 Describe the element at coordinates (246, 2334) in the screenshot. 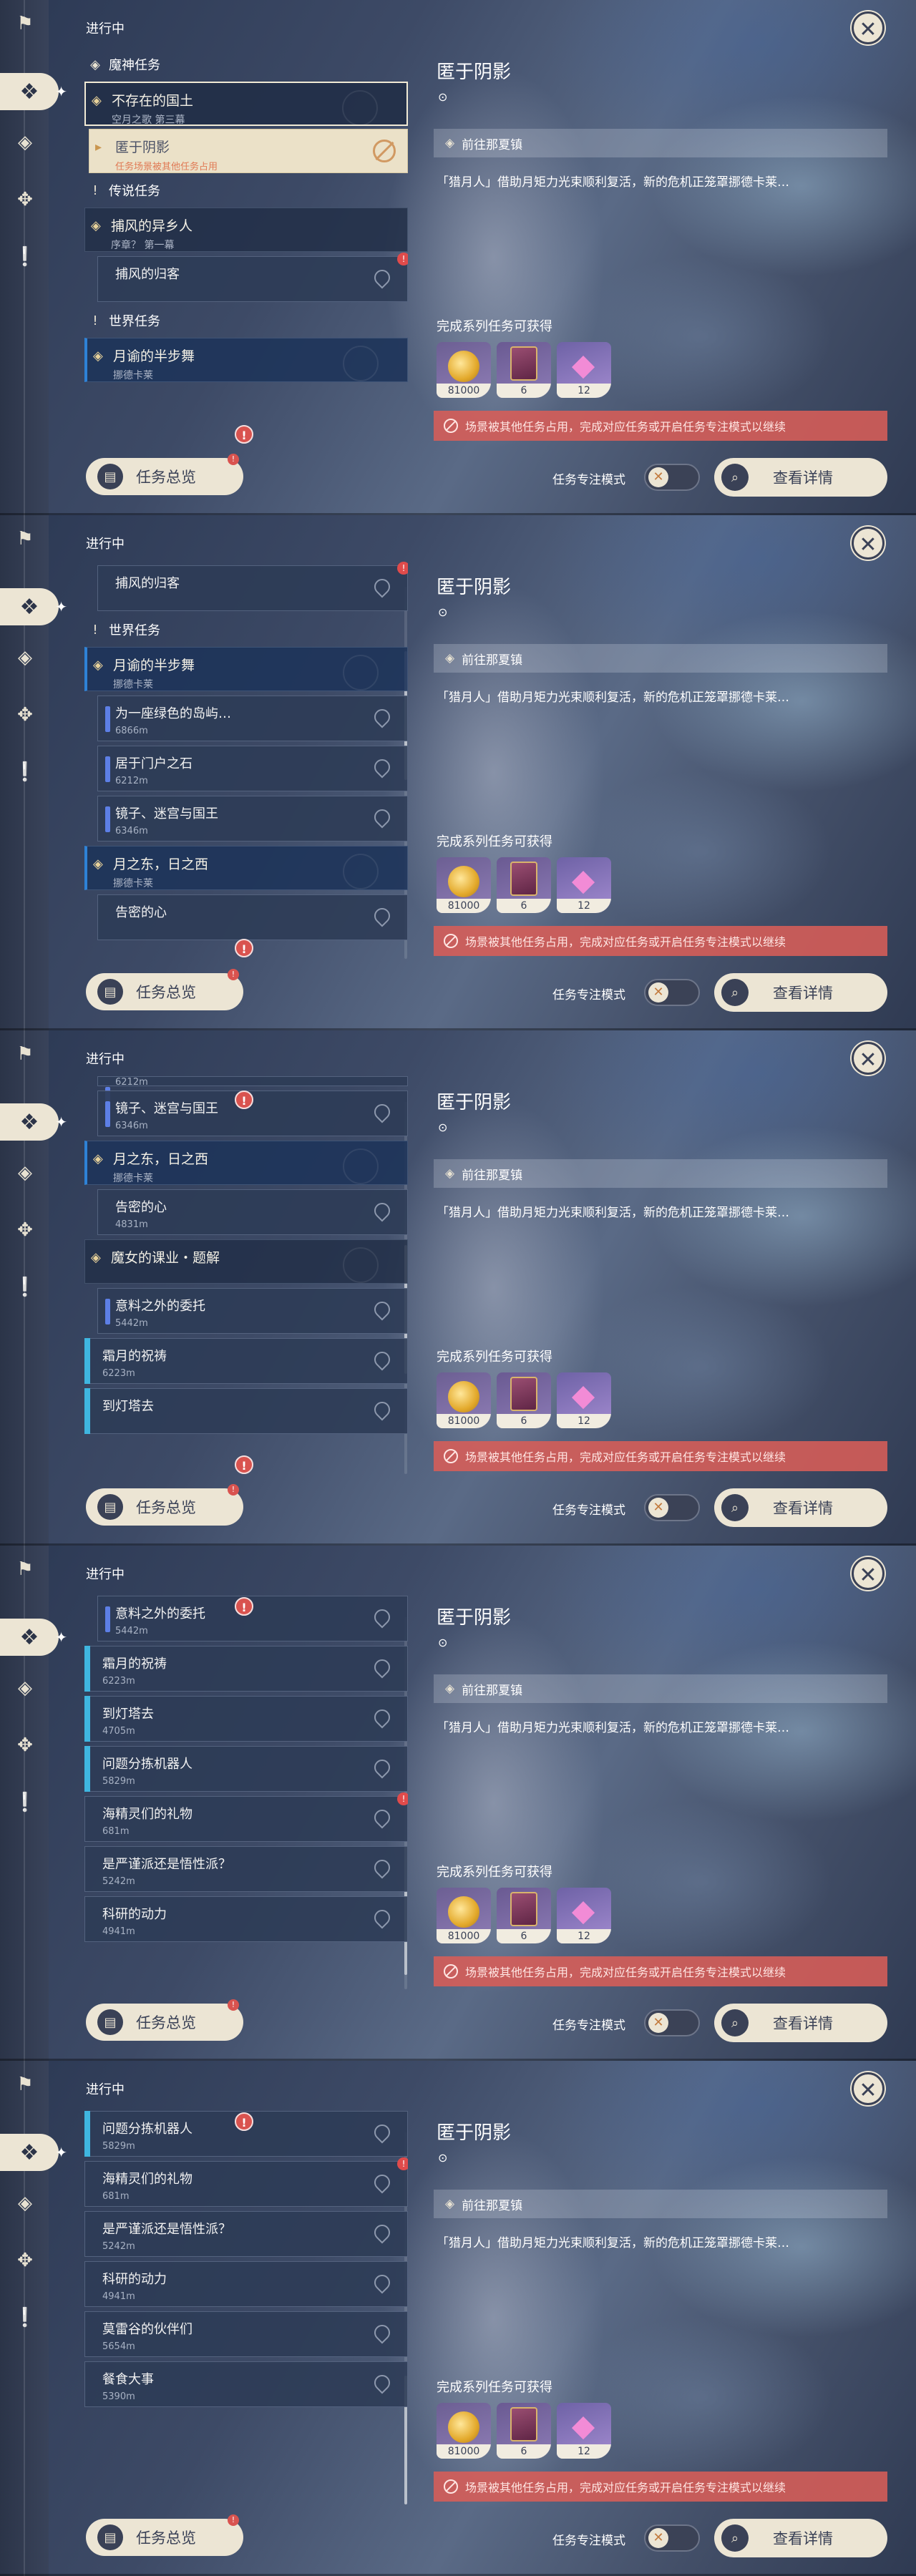

I see `subquest-item: 莫雷谷的伙伴们 5654m` at that location.